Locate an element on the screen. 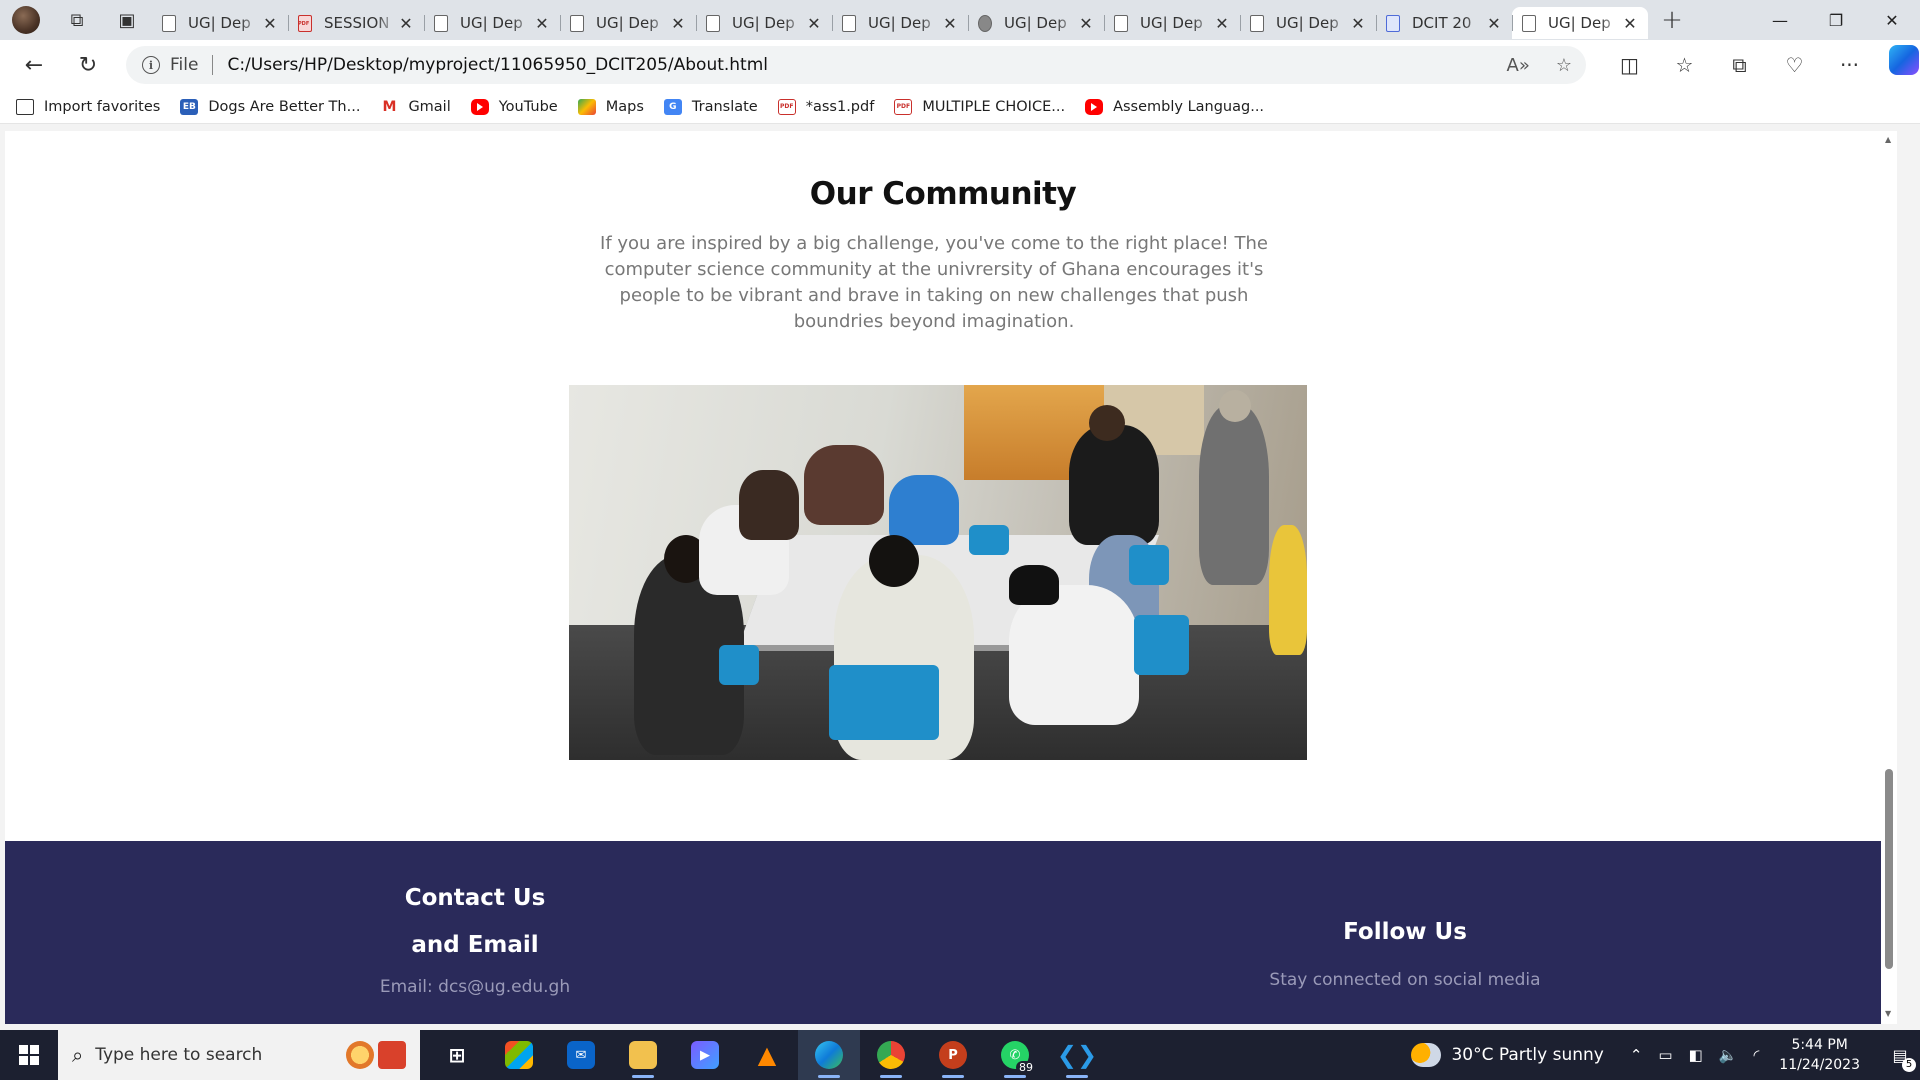  favorite-link: Maps is located at coordinates (610, 106).